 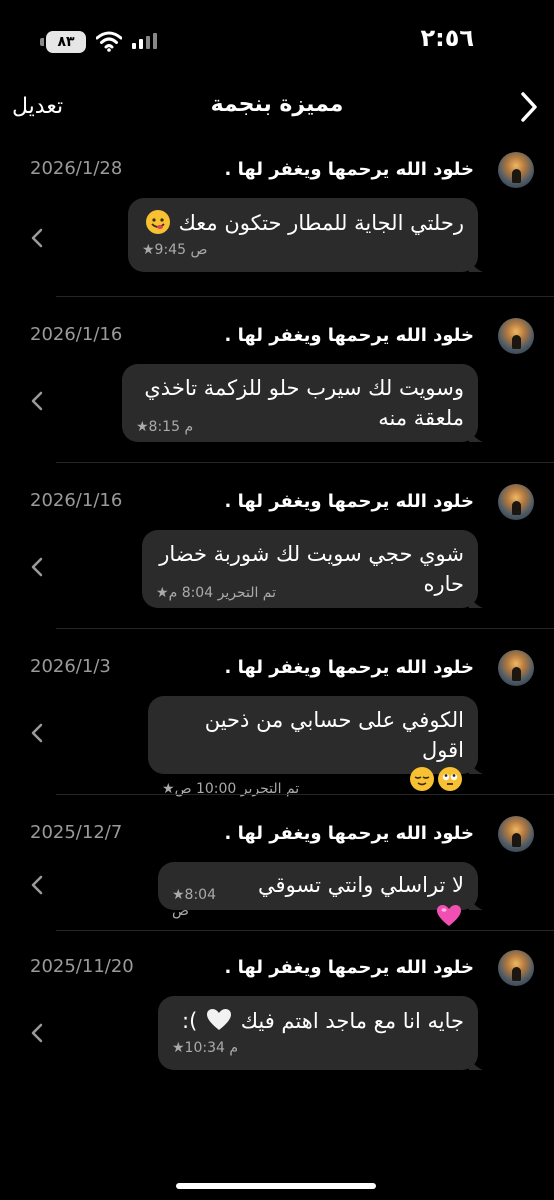 I want to click on wifi-icon, so click(x=109, y=41).